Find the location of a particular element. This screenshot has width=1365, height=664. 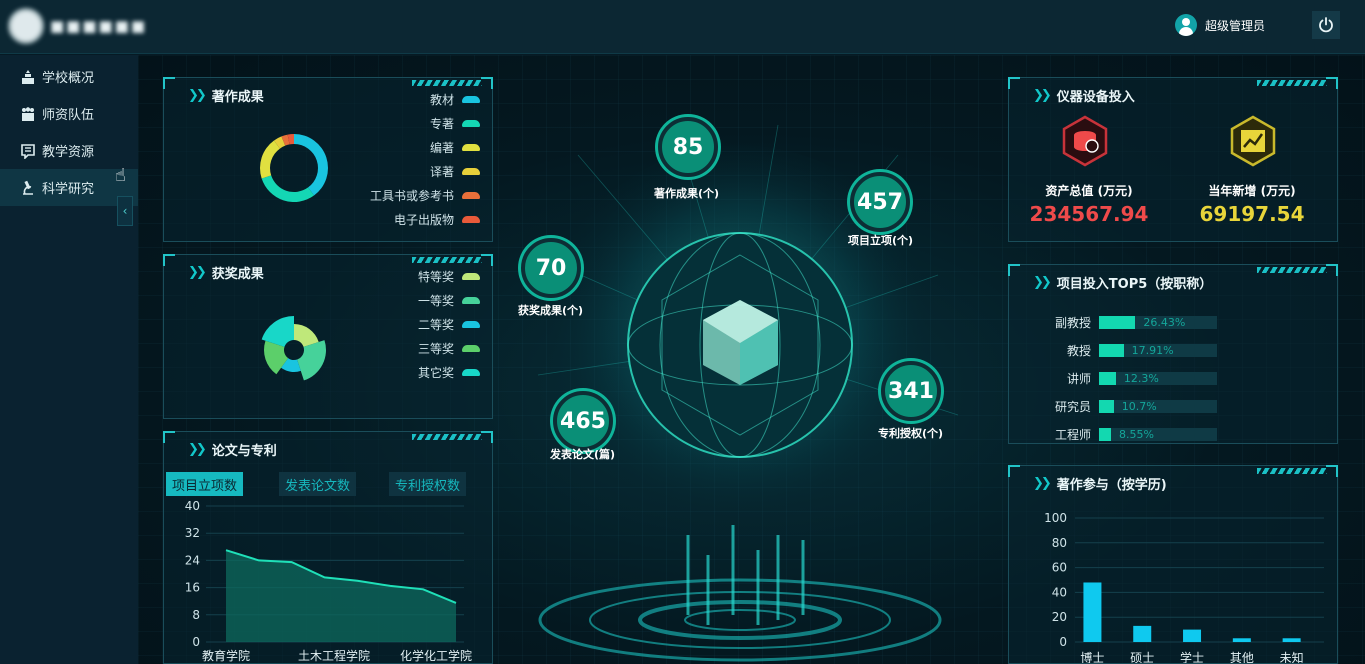

legend-label: 工具书或参考书 is located at coordinates (411, 195).